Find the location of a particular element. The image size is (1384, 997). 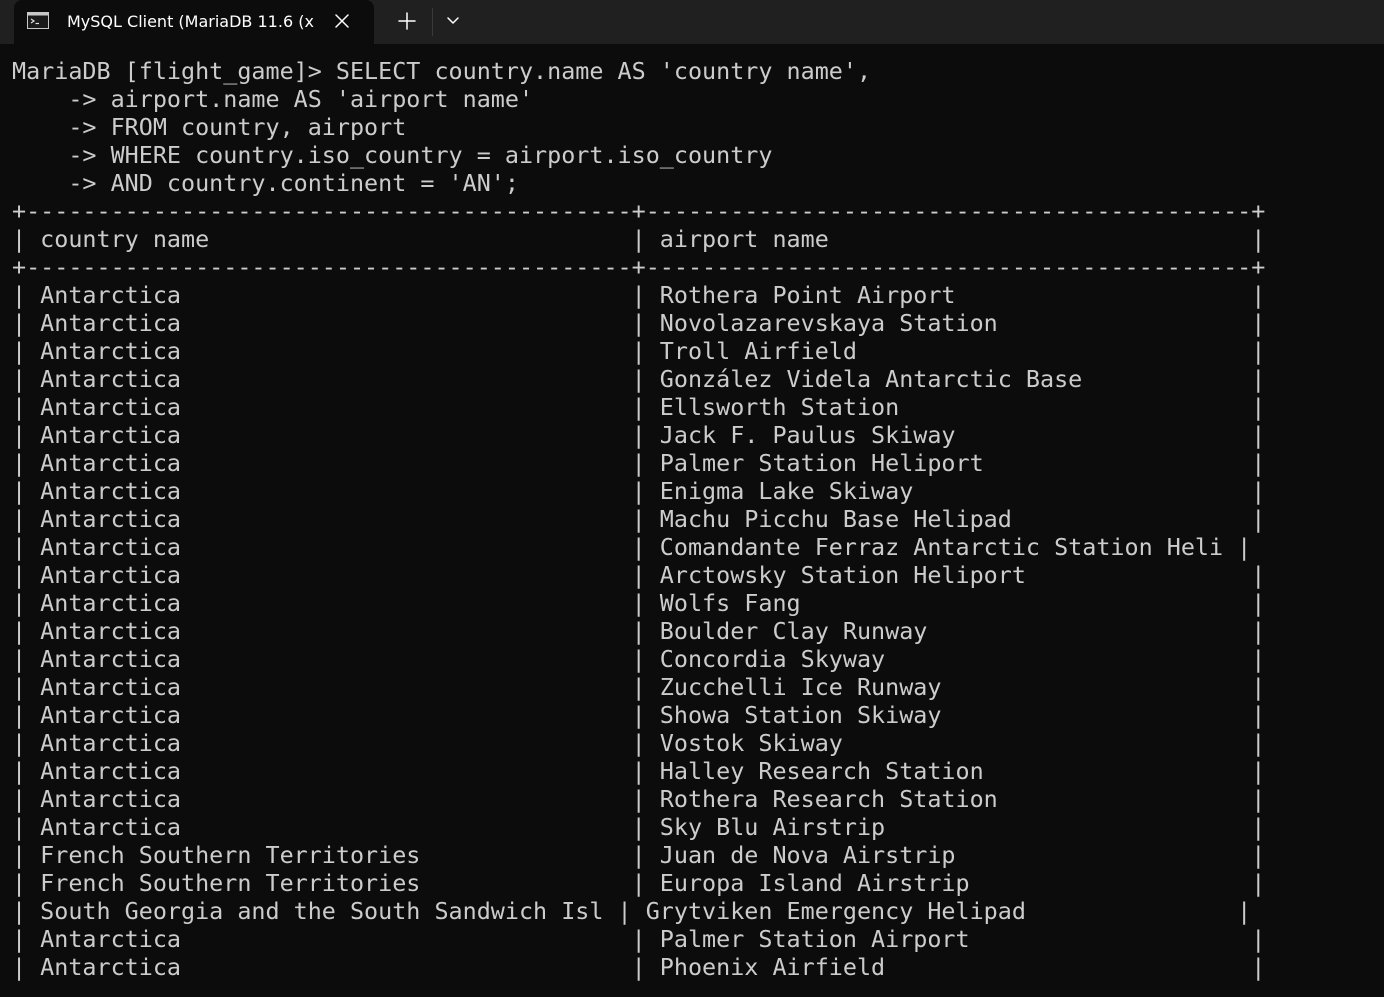

table-row: | Antarctica | Showa Station Skiway | is located at coordinates (639, 715).